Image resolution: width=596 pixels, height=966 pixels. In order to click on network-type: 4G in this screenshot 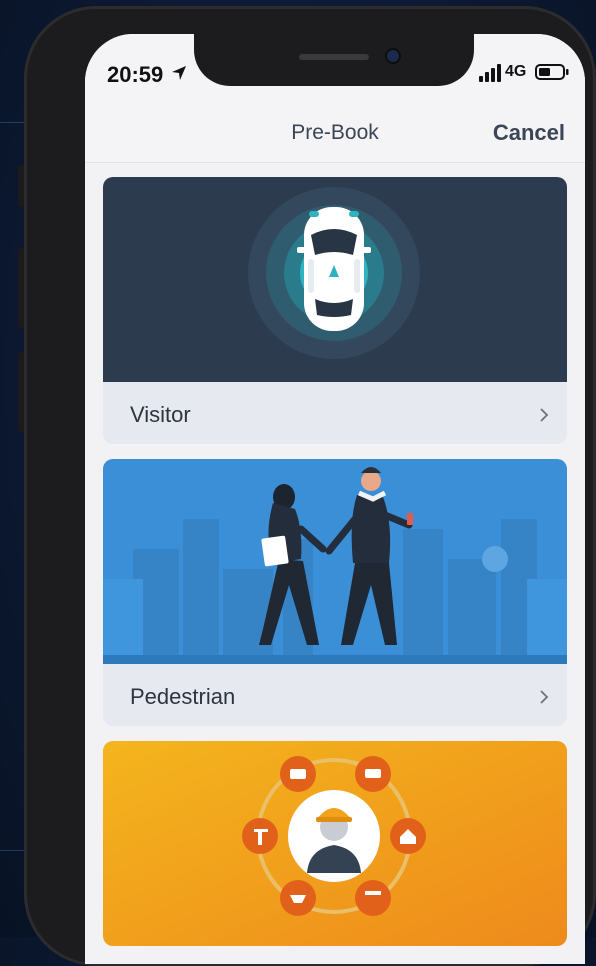, I will do `click(516, 71)`.